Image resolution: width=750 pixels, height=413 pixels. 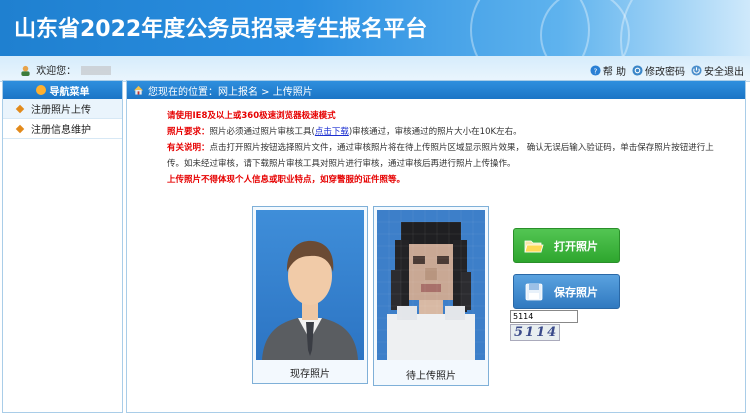 I want to click on explain-label: 有关说明：, so click(x=188, y=148).